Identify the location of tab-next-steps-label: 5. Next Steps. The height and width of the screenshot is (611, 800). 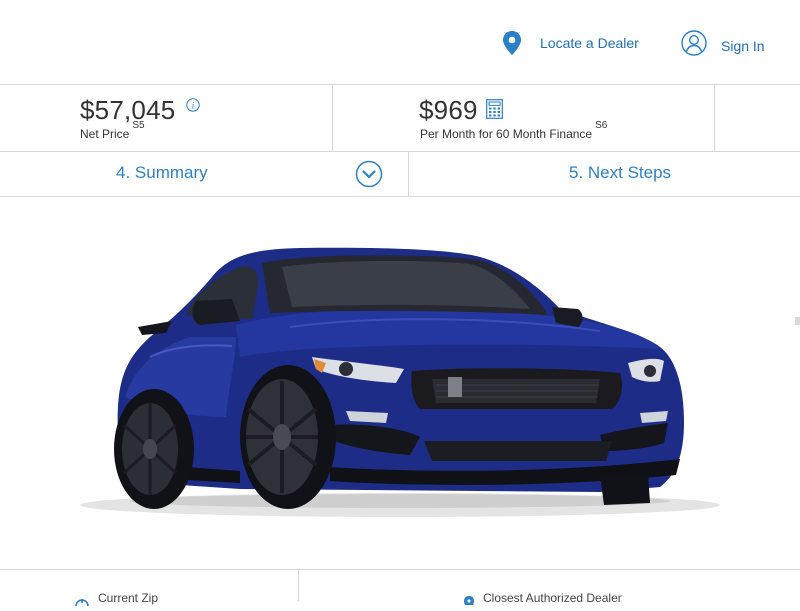
(620, 172).